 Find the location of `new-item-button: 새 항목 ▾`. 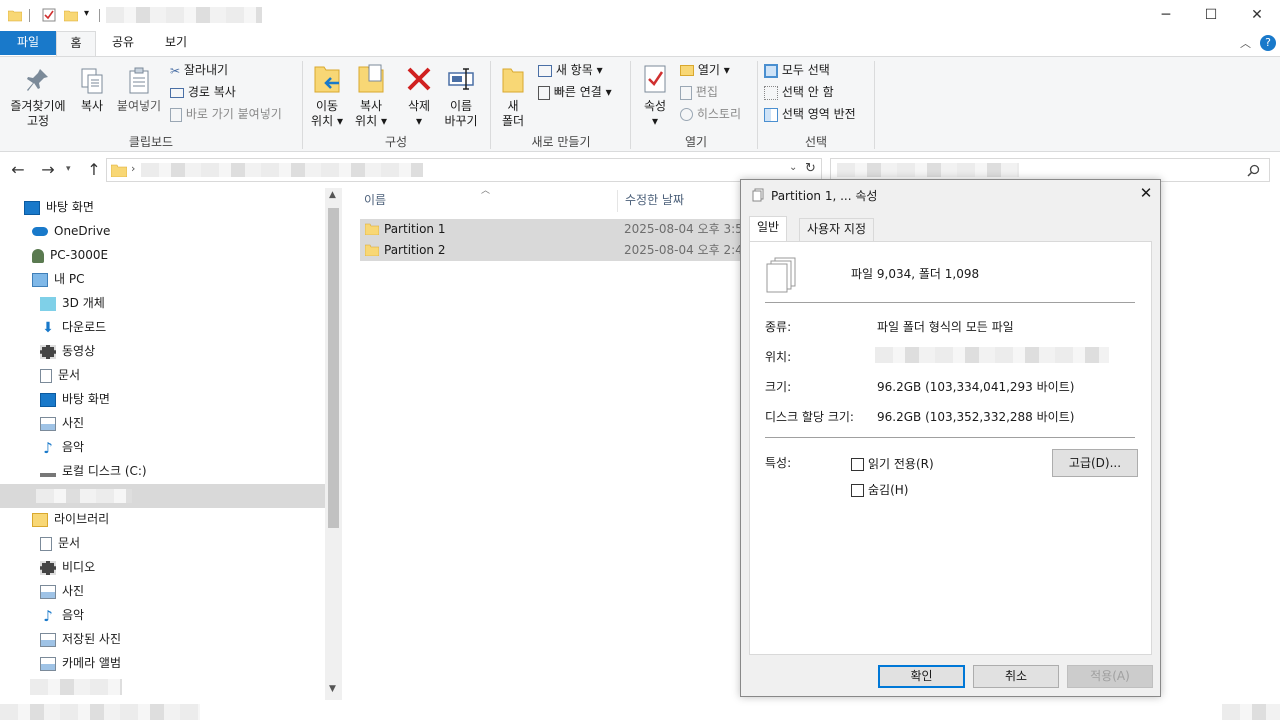

new-item-button: 새 항목 ▾ is located at coordinates (570, 70).